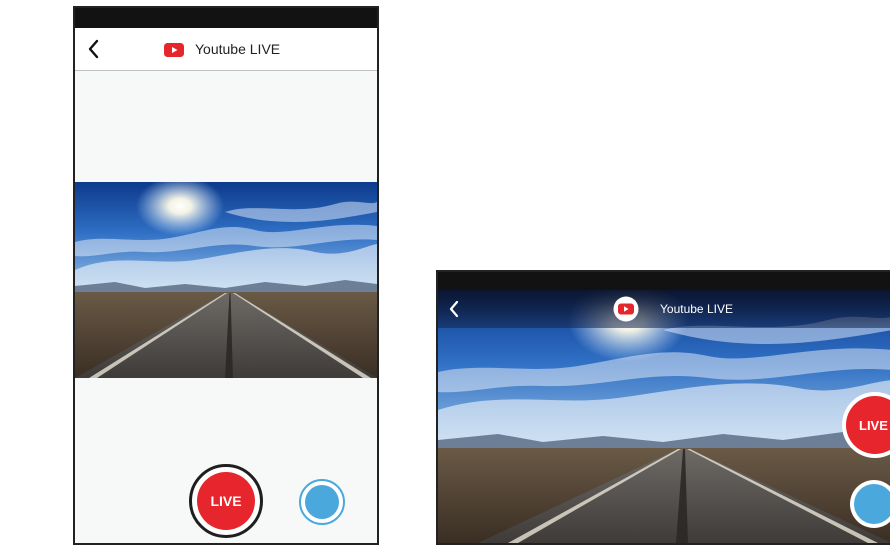 The image size is (890, 548). I want to click on live-preview-video, so click(226, 280).